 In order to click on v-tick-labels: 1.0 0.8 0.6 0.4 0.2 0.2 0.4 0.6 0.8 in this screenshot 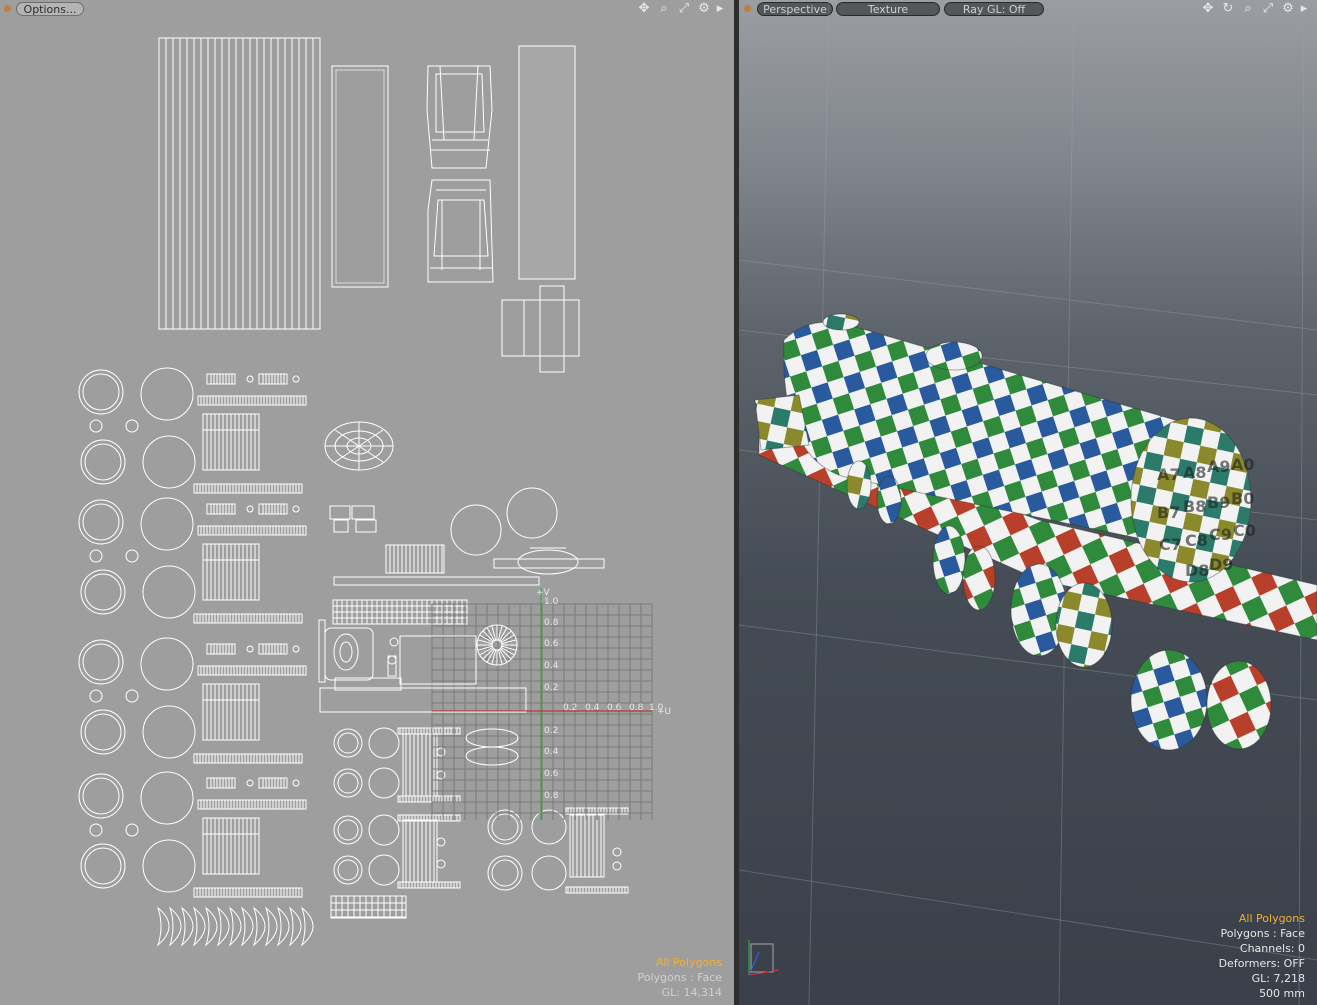, I will do `click(551, 699)`.